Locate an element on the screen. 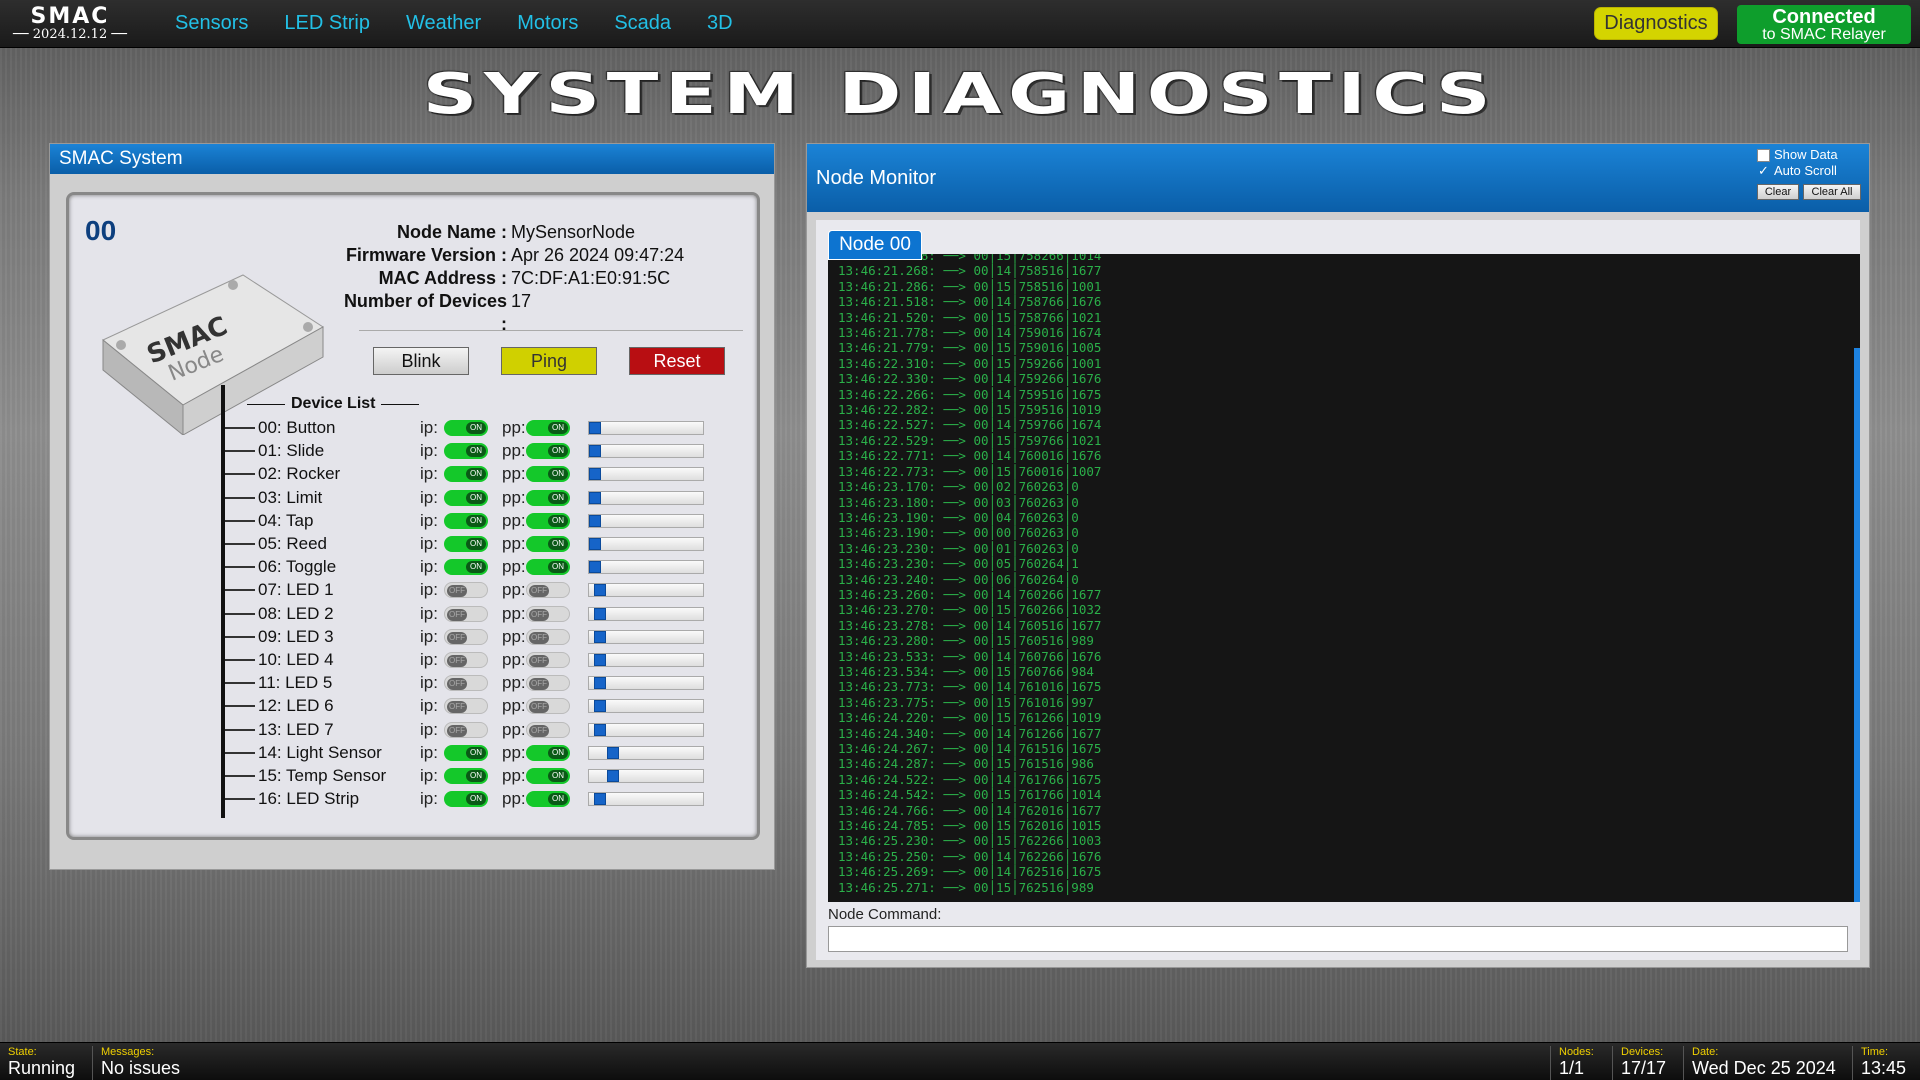 This screenshot has height=1080, width=1920. device-row: 07: LED 1 ip: OFF pp: OFF is located at coordinates (481, 590).